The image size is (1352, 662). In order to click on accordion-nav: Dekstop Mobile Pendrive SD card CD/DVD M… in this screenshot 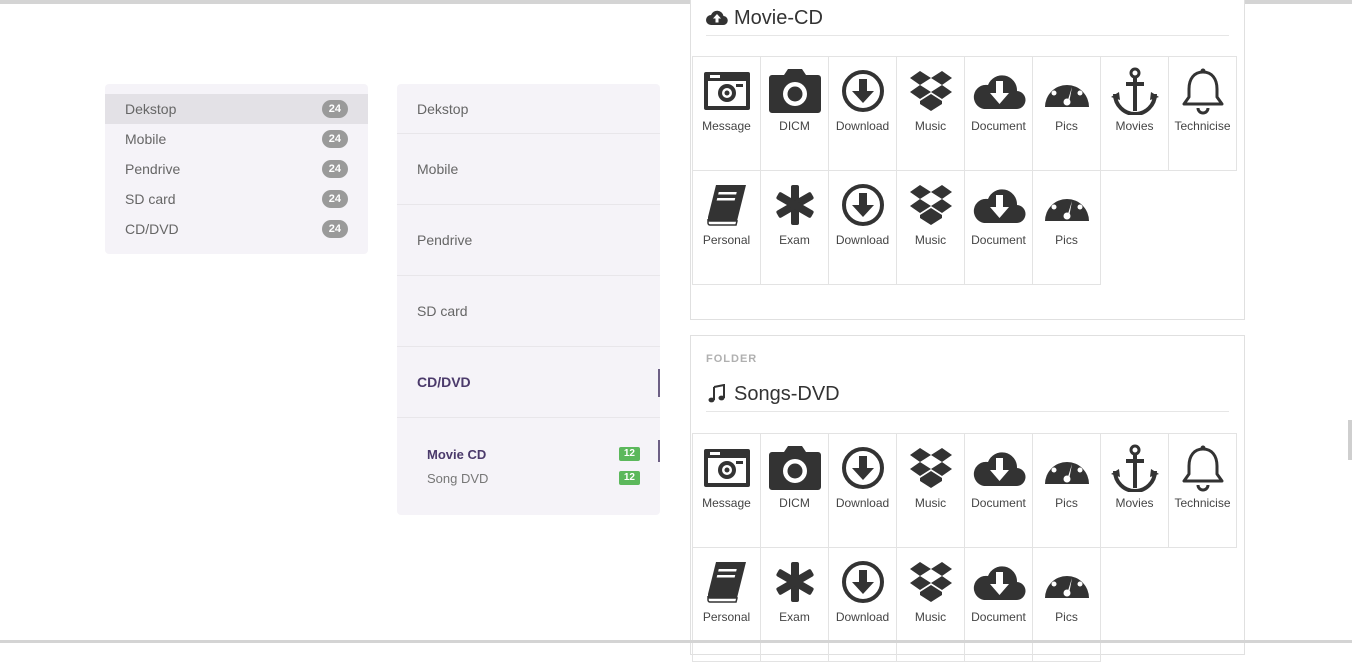, I will do `click(528, 299)`.